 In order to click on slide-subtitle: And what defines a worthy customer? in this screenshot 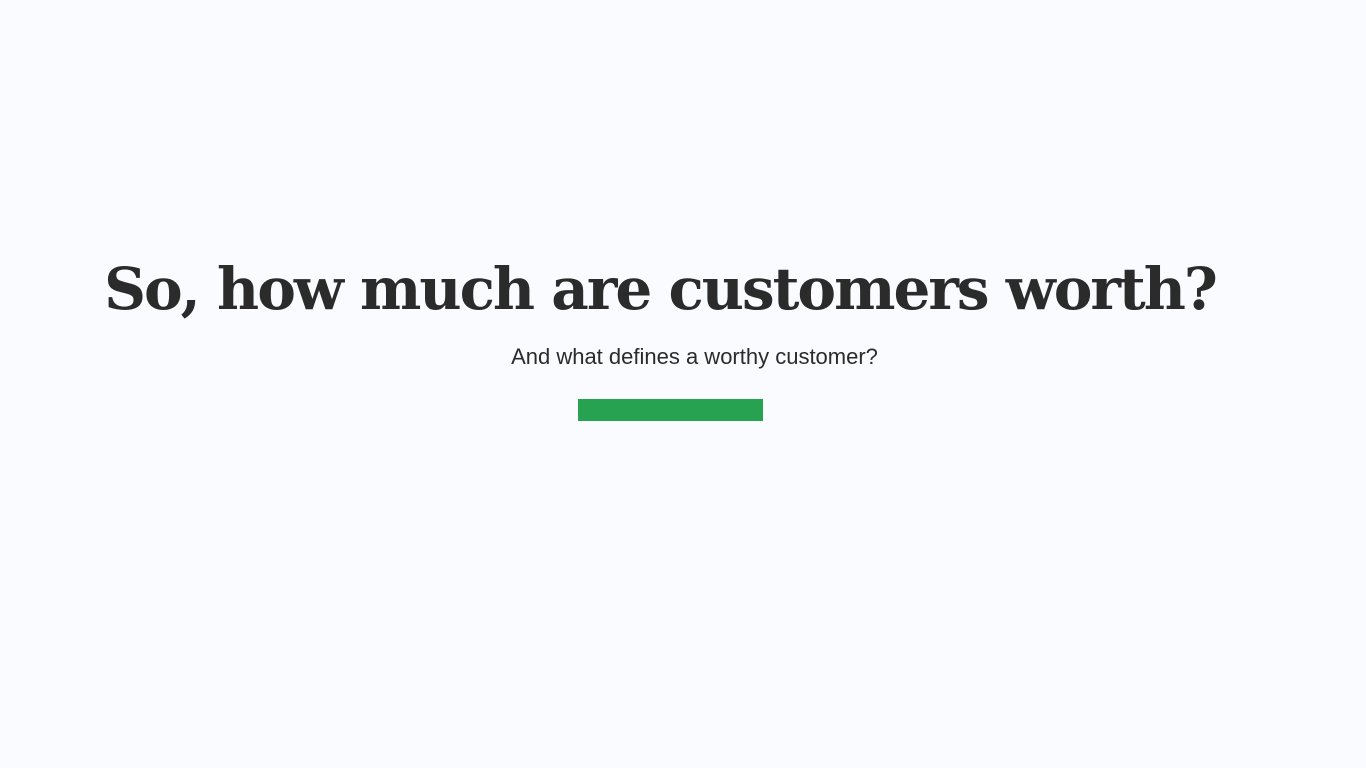, I will do `click(694, 356)`.